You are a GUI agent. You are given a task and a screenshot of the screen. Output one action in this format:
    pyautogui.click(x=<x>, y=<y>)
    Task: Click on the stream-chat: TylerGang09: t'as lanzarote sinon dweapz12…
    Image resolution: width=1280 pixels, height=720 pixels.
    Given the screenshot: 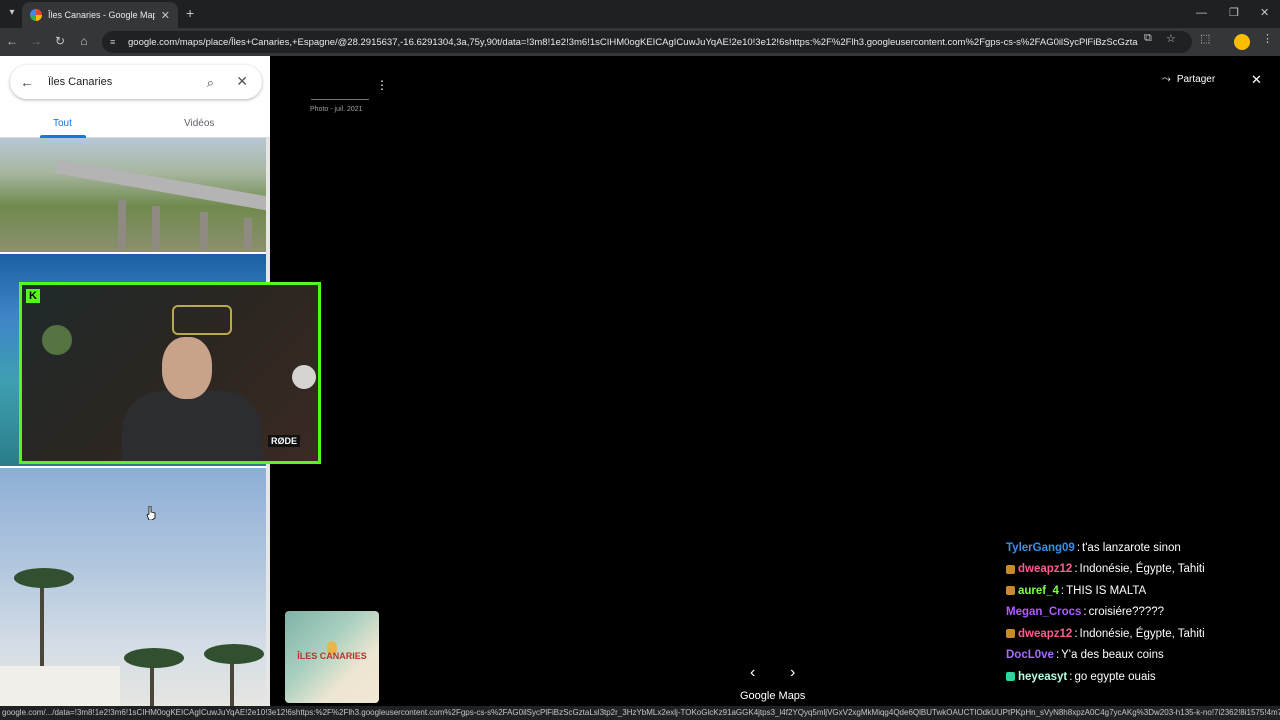 What is the action you would take?
    pyautogui.click(x=1141, y=612)
    